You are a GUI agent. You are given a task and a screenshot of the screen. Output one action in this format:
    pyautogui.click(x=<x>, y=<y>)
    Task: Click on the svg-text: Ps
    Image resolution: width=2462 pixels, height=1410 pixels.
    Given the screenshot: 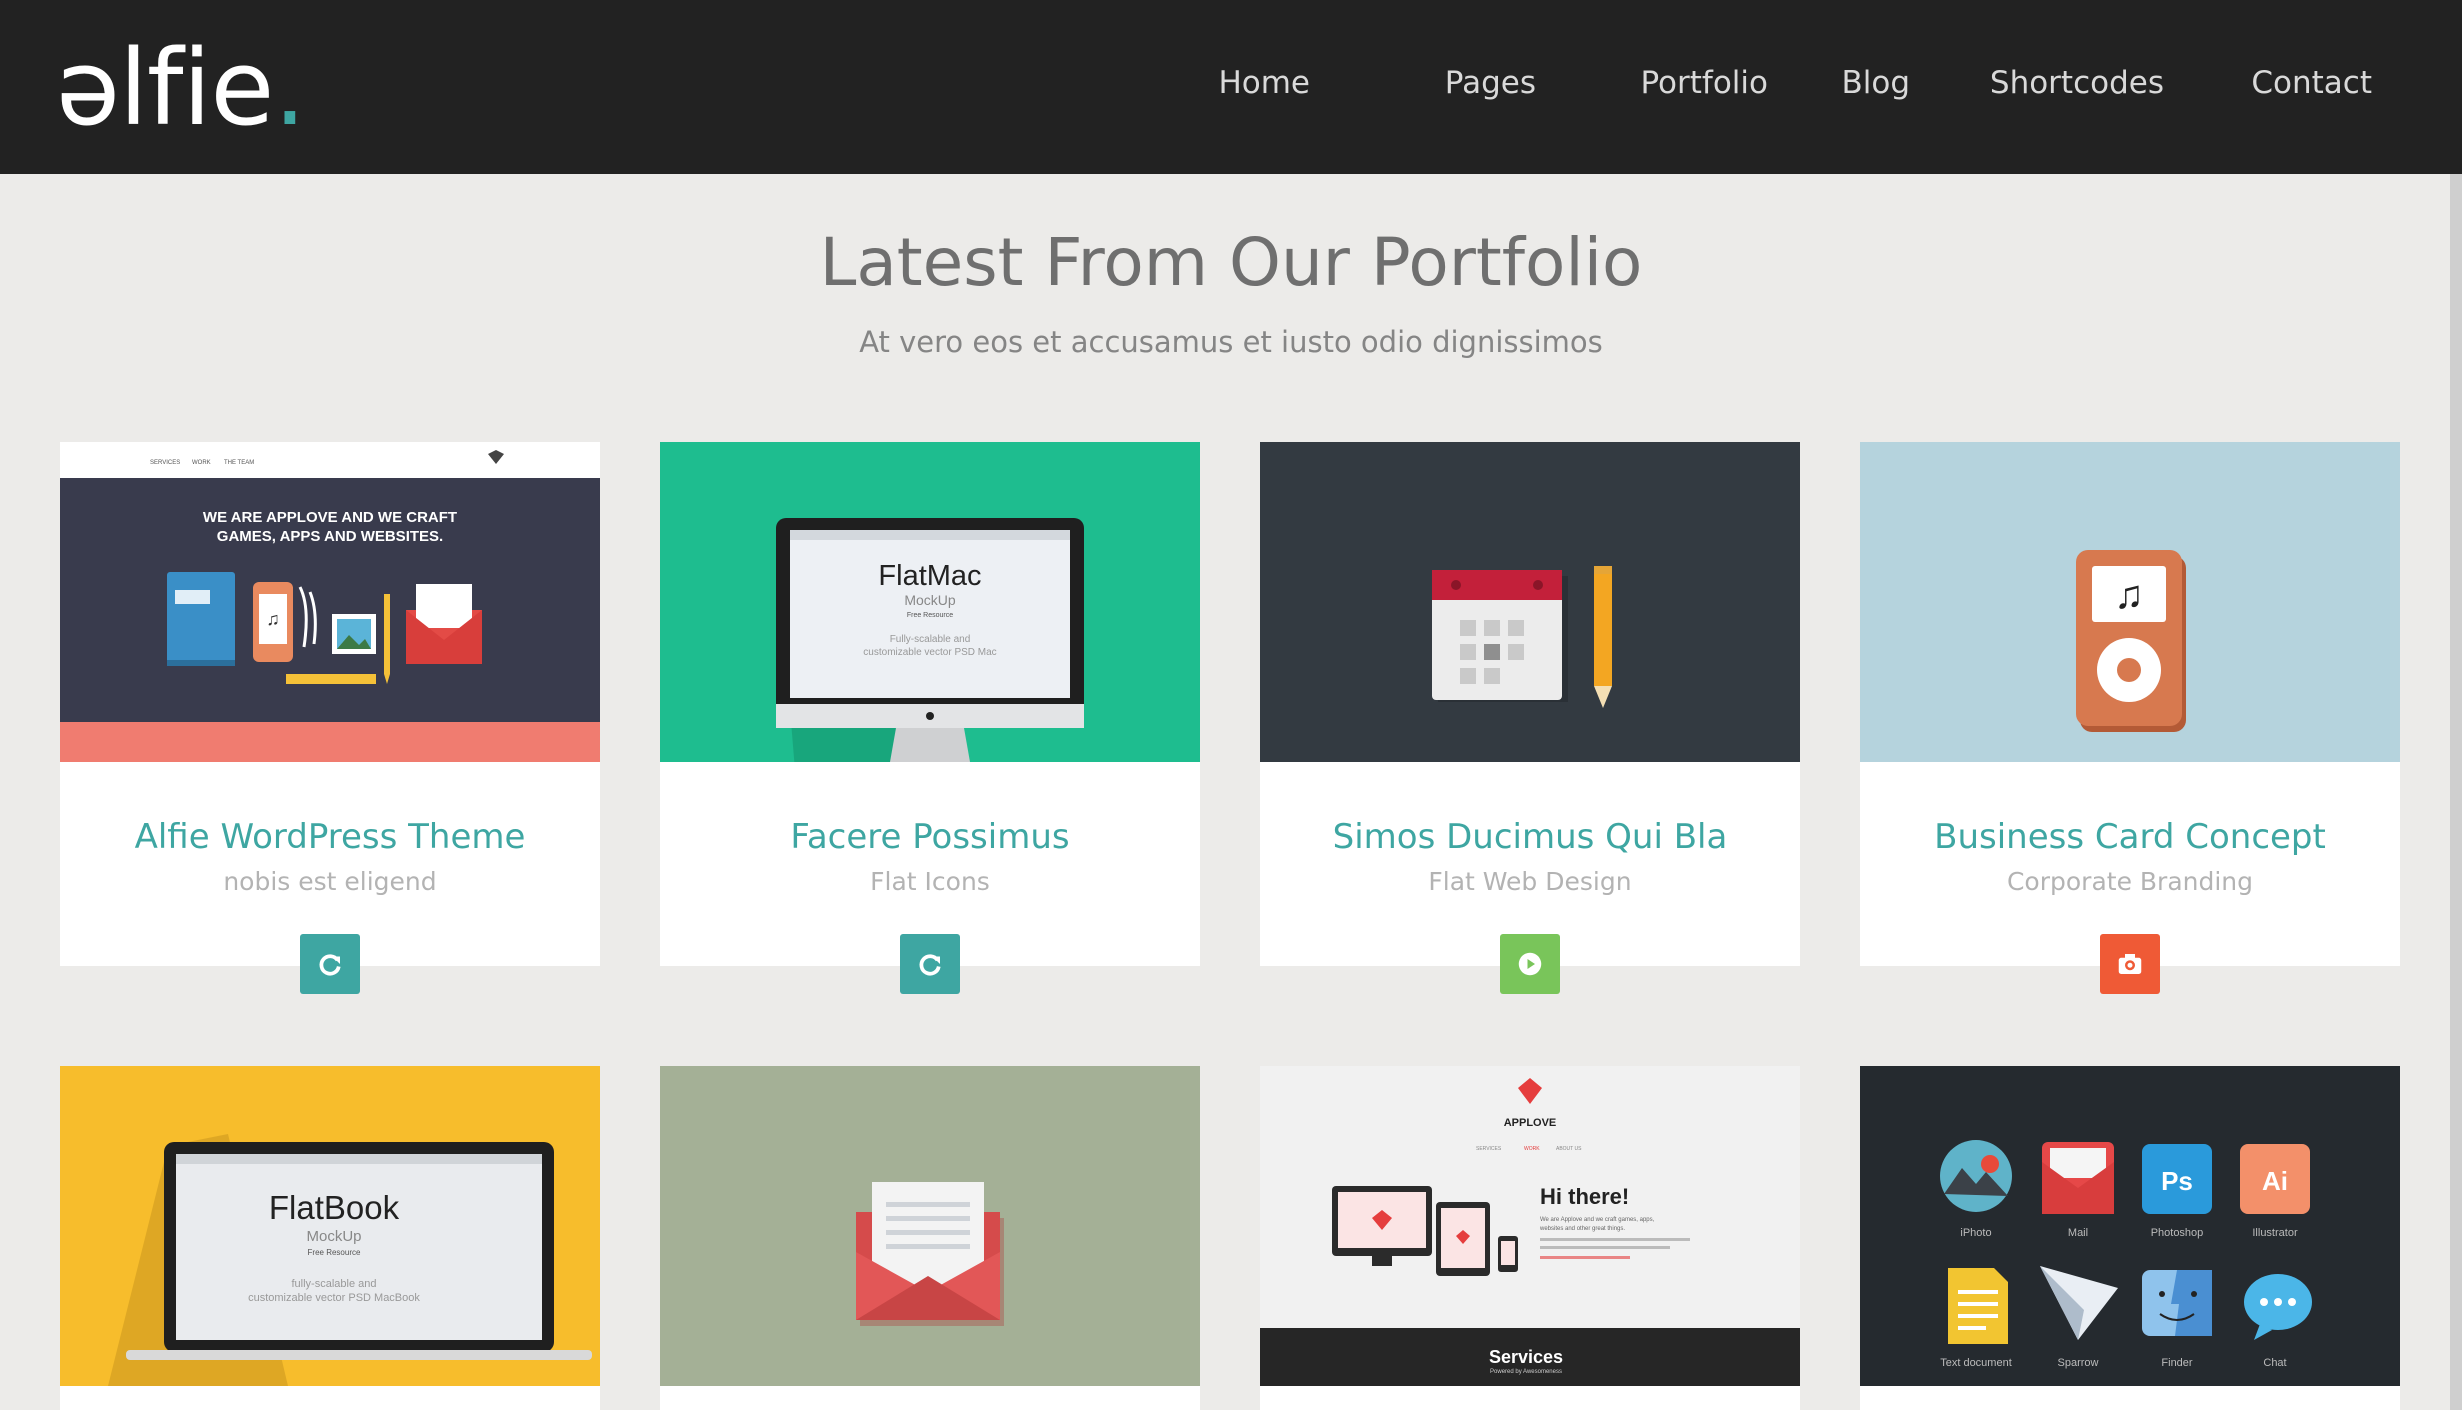 What is the action you would take?
    pyautogui.click(x=2177, y=1181)
    